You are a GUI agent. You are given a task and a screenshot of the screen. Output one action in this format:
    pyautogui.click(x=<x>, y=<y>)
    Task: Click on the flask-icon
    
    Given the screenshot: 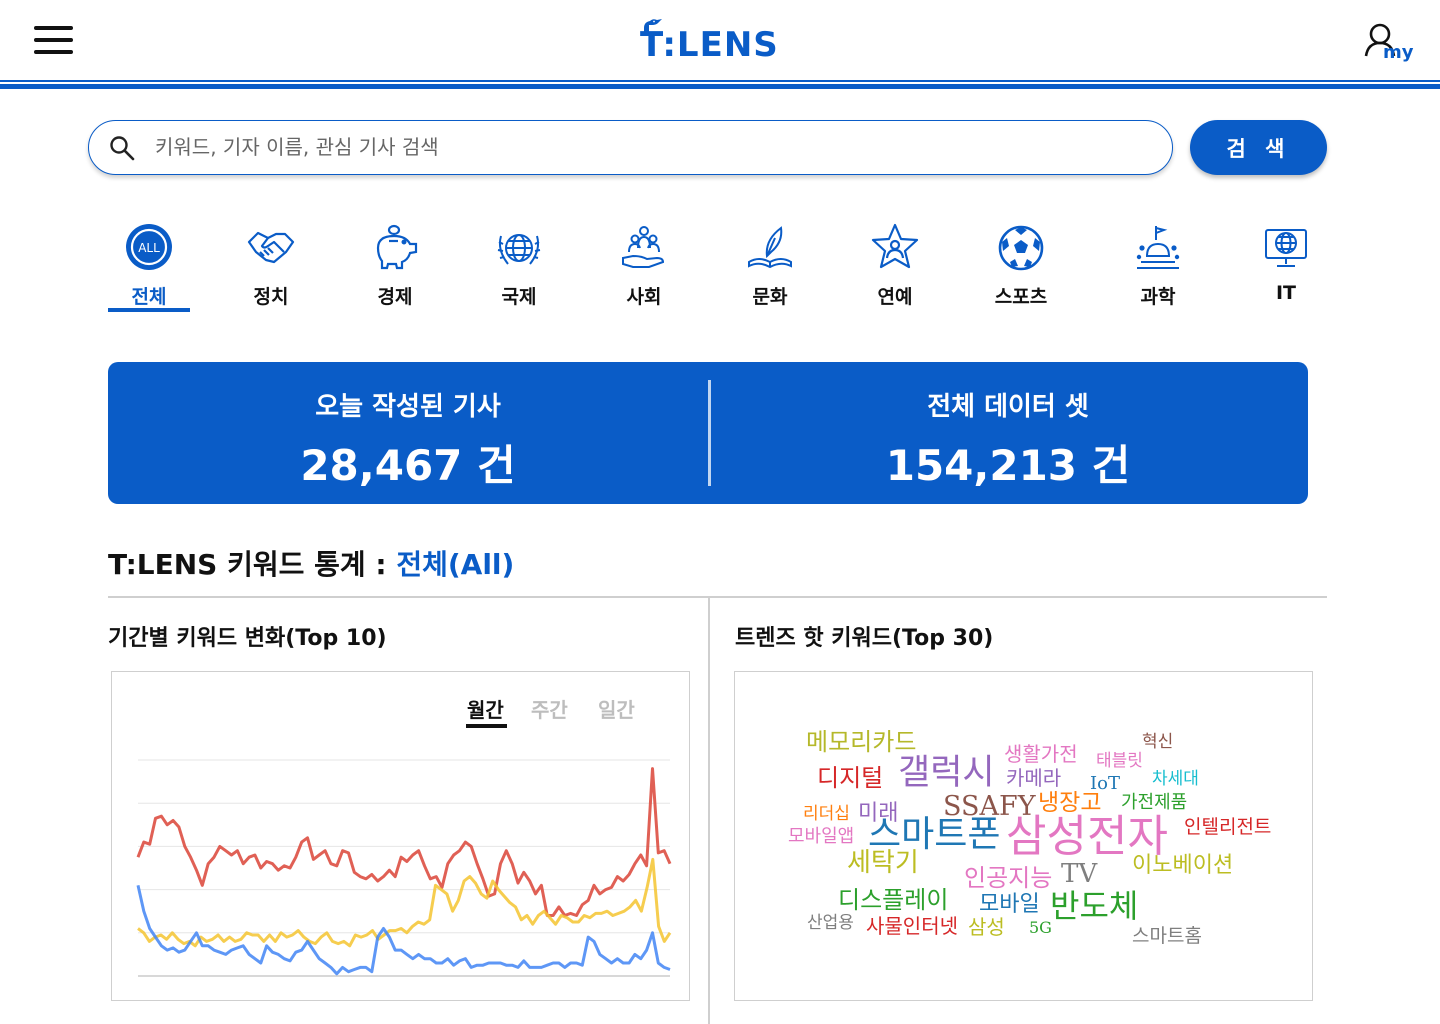 What is the action you would take?
    pyautogui.click(x=1158, y=247)
    